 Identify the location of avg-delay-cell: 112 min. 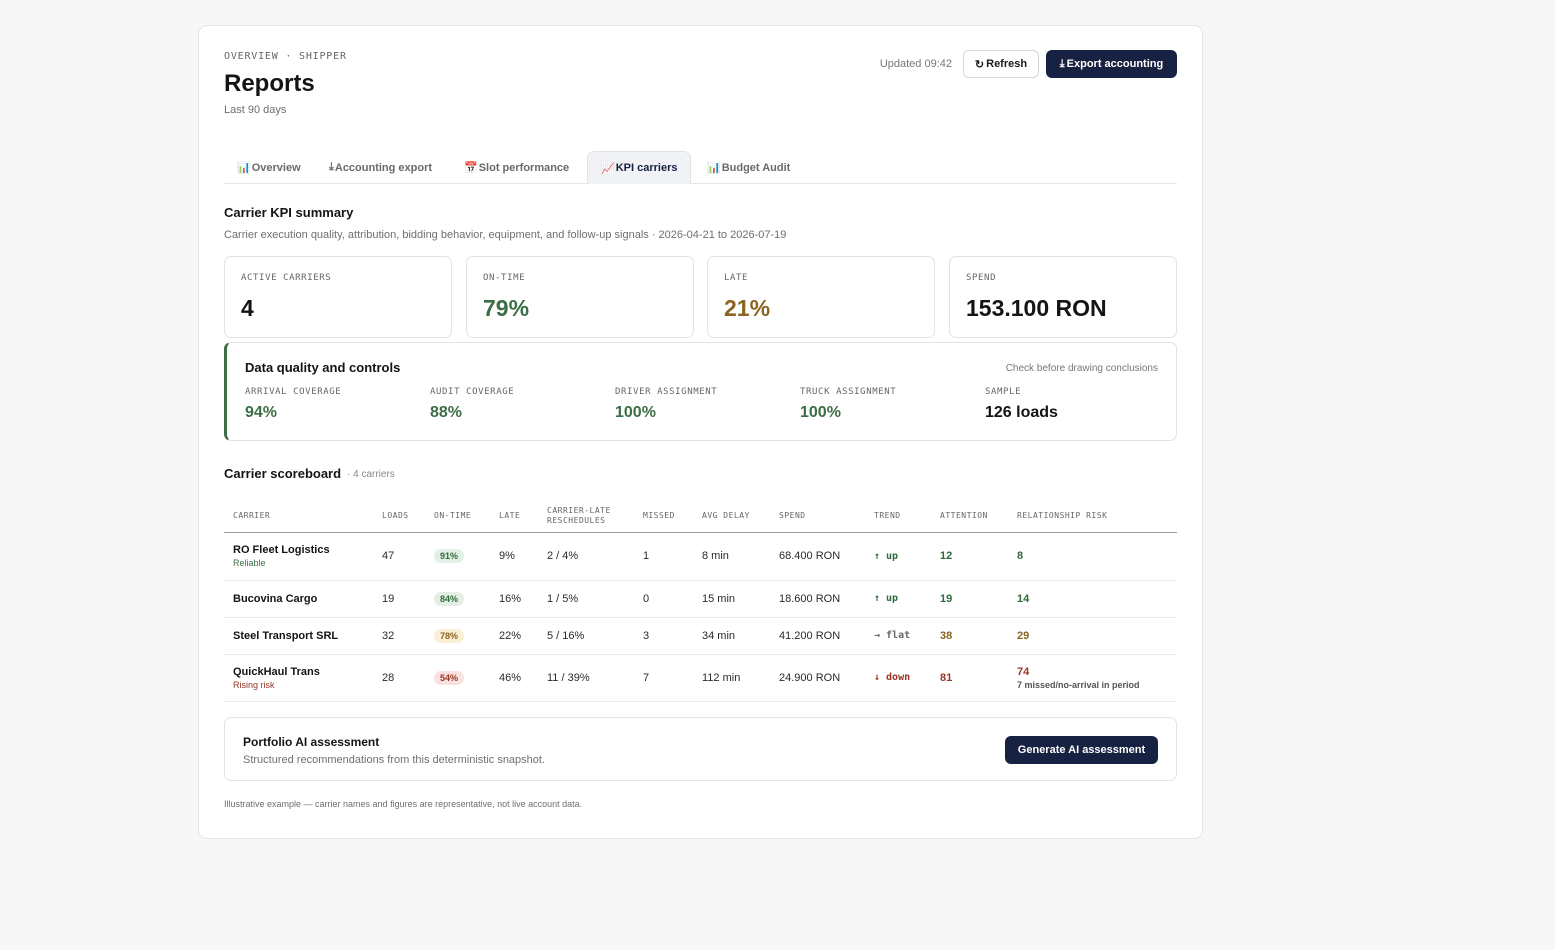
(731, 678).